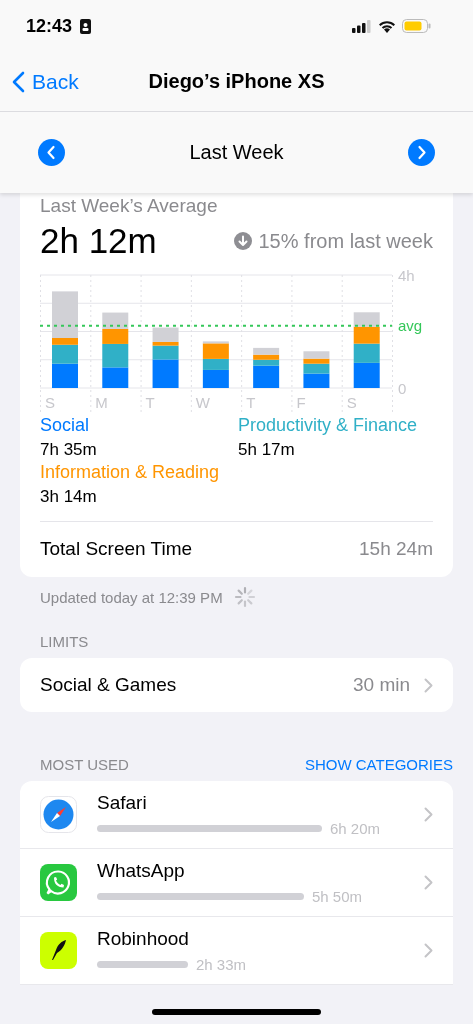  What do you see at coordinates (58, 950) in the screenshot?
I see `feather-icon` at bounding box center [58, 950].